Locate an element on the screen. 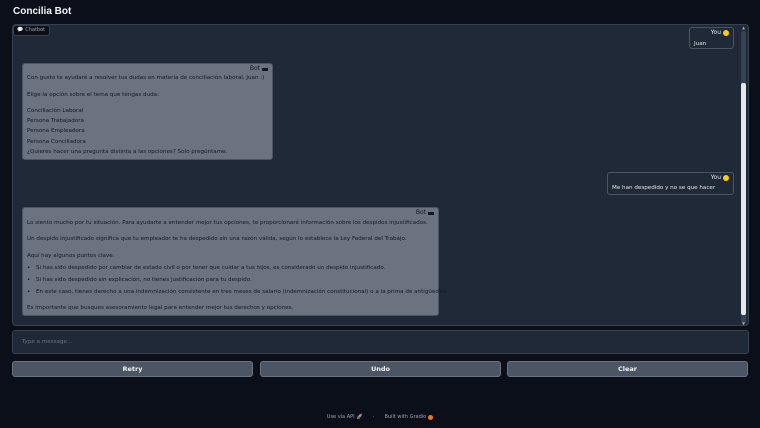 This screenshot has height=428, width=760. scroll-up-icon: ▲ is located at coordinates (743, 27).